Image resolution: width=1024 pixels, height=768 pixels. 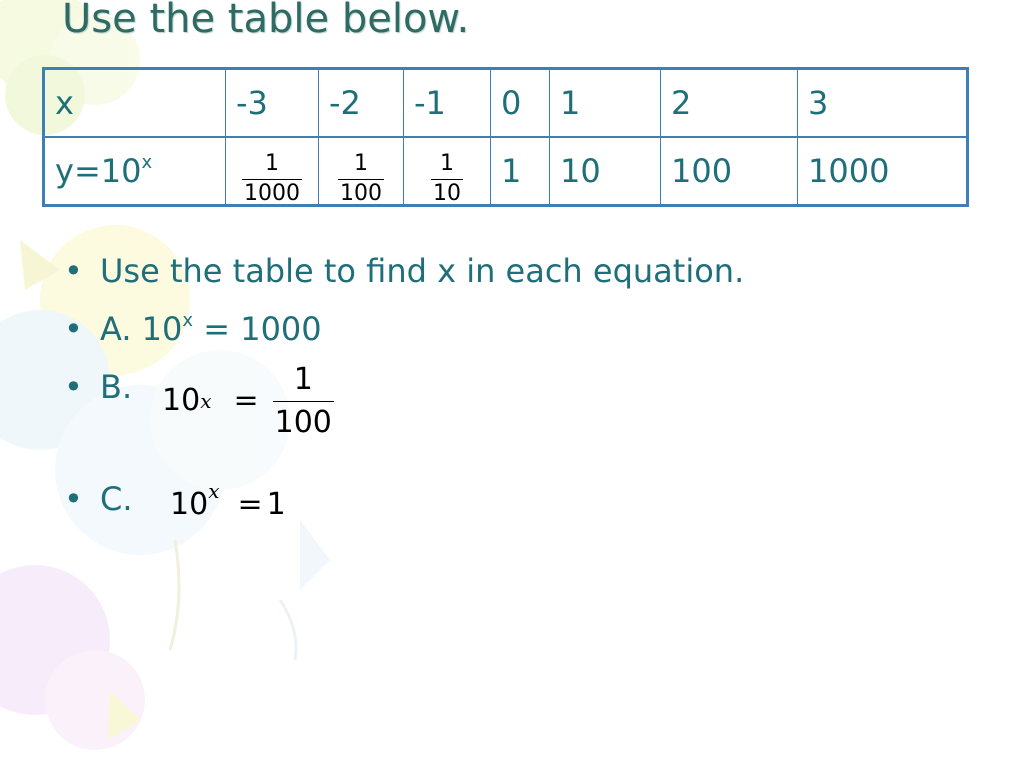 I want to click on fraction: 1 10, so click(x=447, y=178).